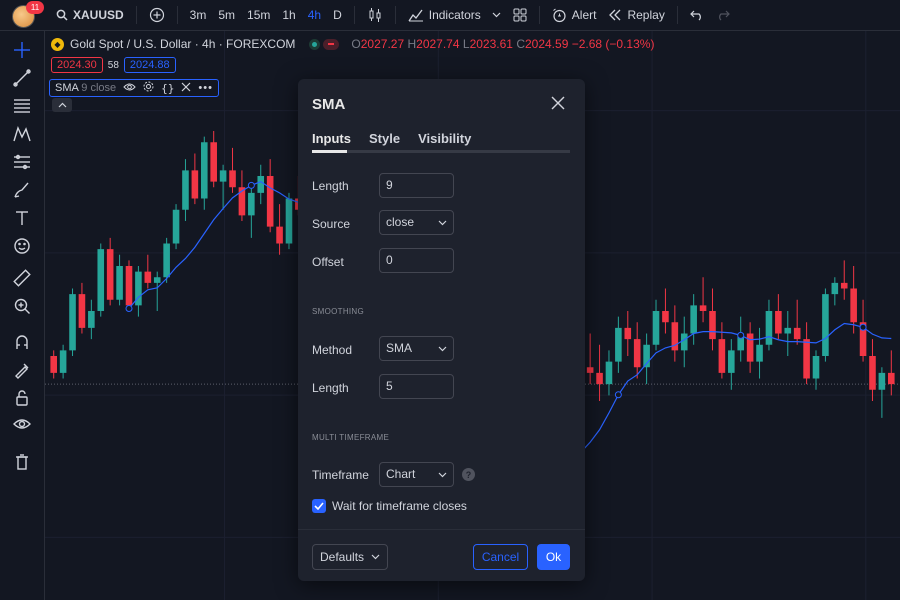  What do you see at coordinates (468, 474) in the screenshot?
I see `help-icon: ?` at bounding box center [468, 474].